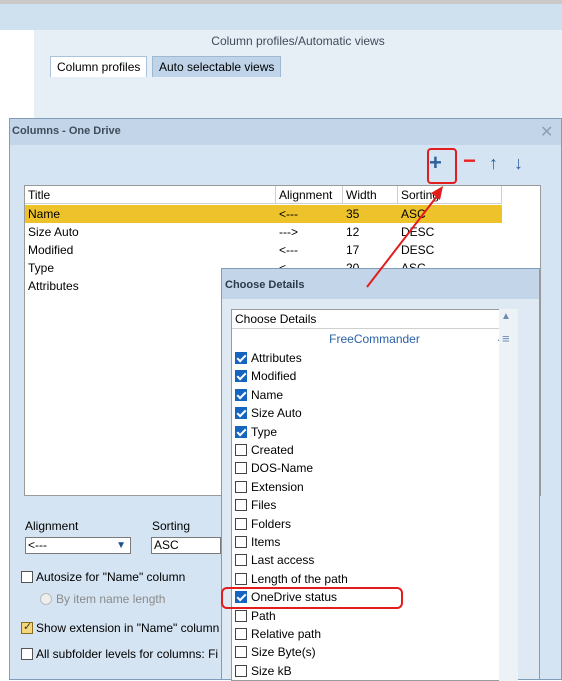 The image size is (562, 681). Describe the element at coordinates (171, 526) in the screenshot. I see `sorting-label: Sorting` at that location.